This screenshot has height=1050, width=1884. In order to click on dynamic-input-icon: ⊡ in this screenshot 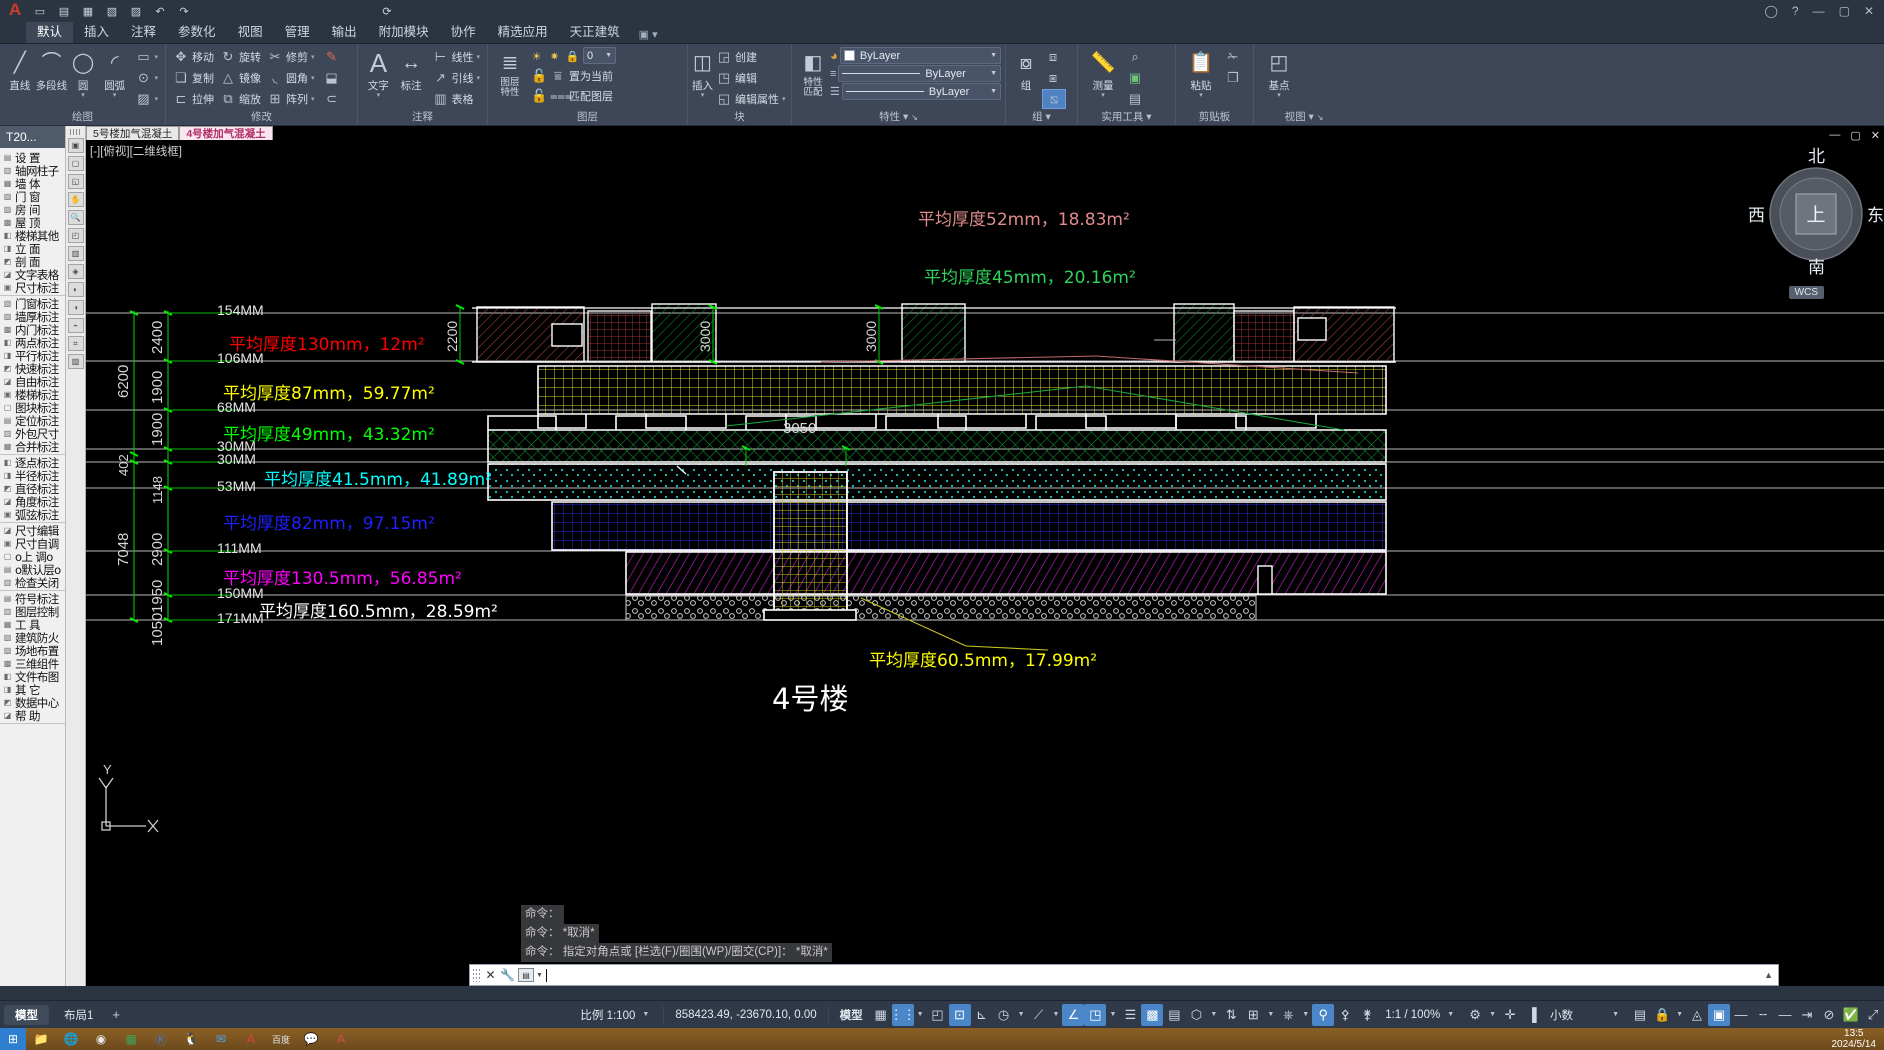, I will do `click(959, 1014)`.